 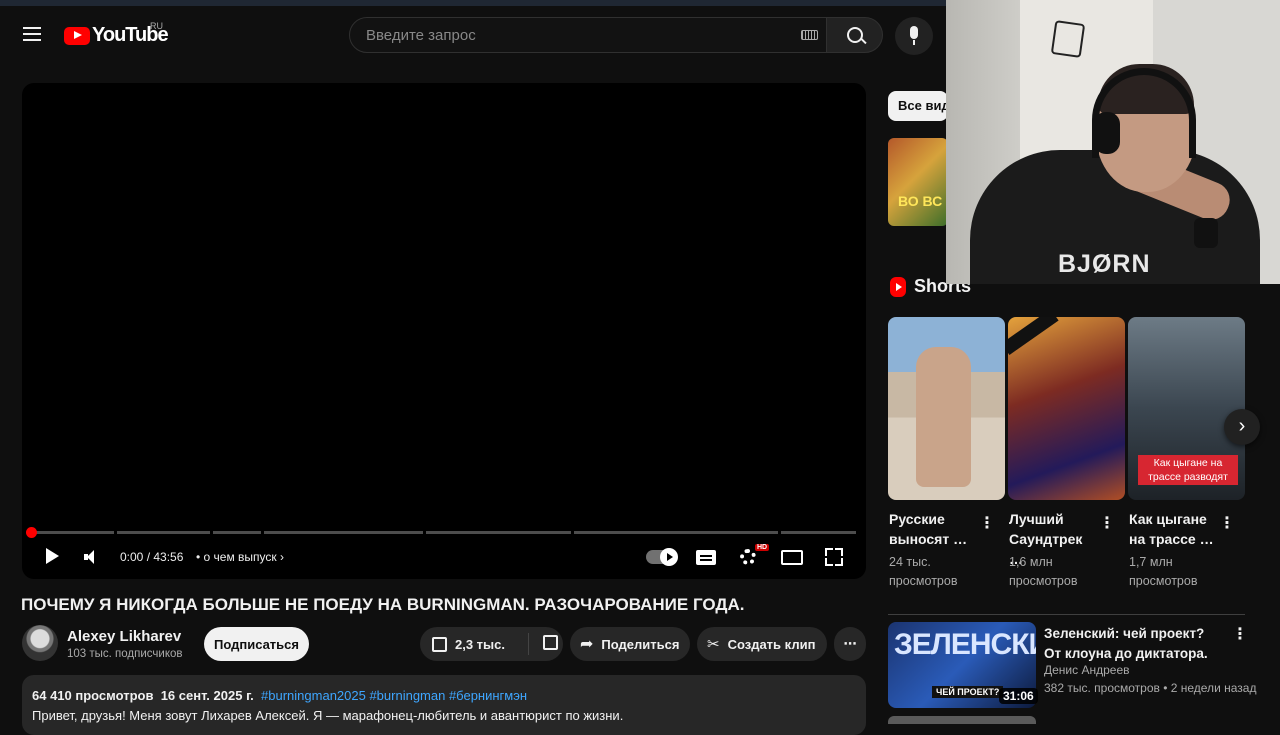 What do you see at coordinates (706, 557) in the screenshot?
I see `subtitles-icon` at bounding box center [706, 557].